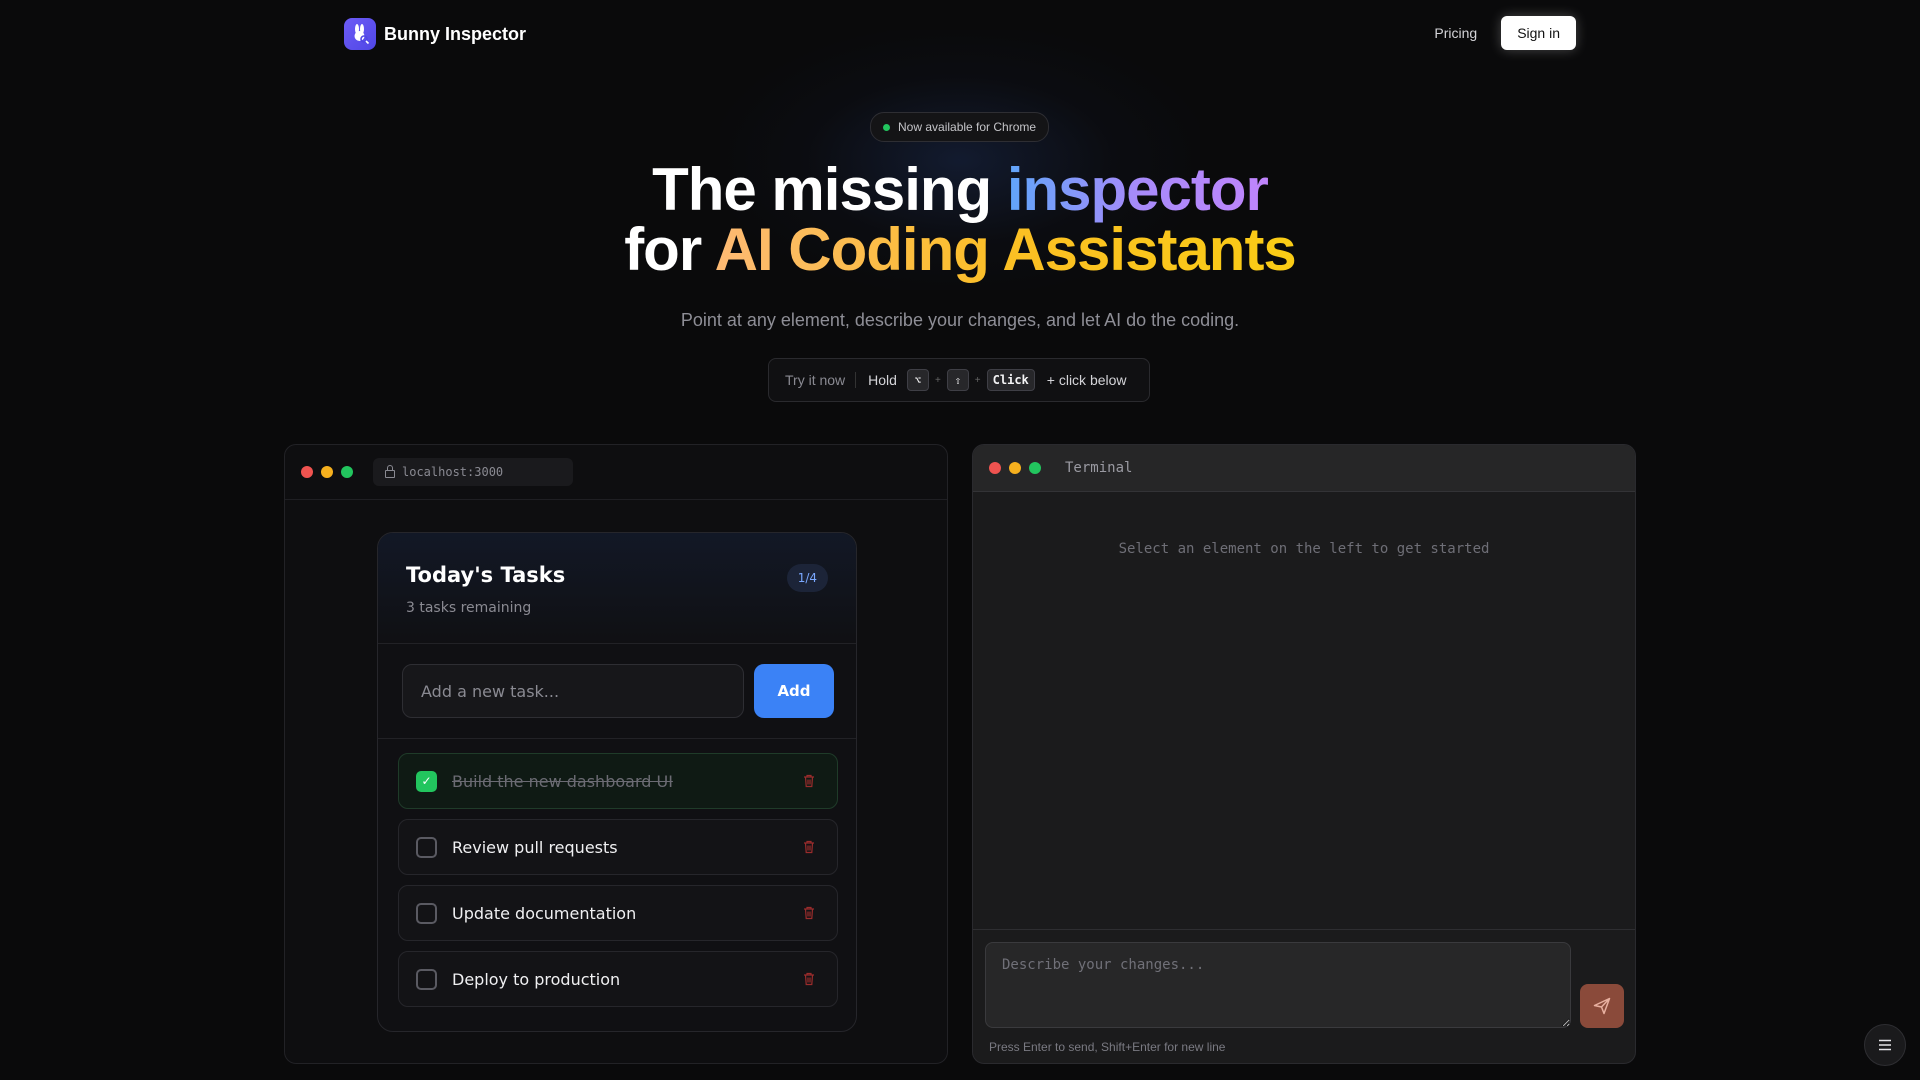  What do you see at coordinates (469, 608) in the screenshot?
I see `tasks-remaining: 3 tasks remaining` at bounding box center [469, 608].